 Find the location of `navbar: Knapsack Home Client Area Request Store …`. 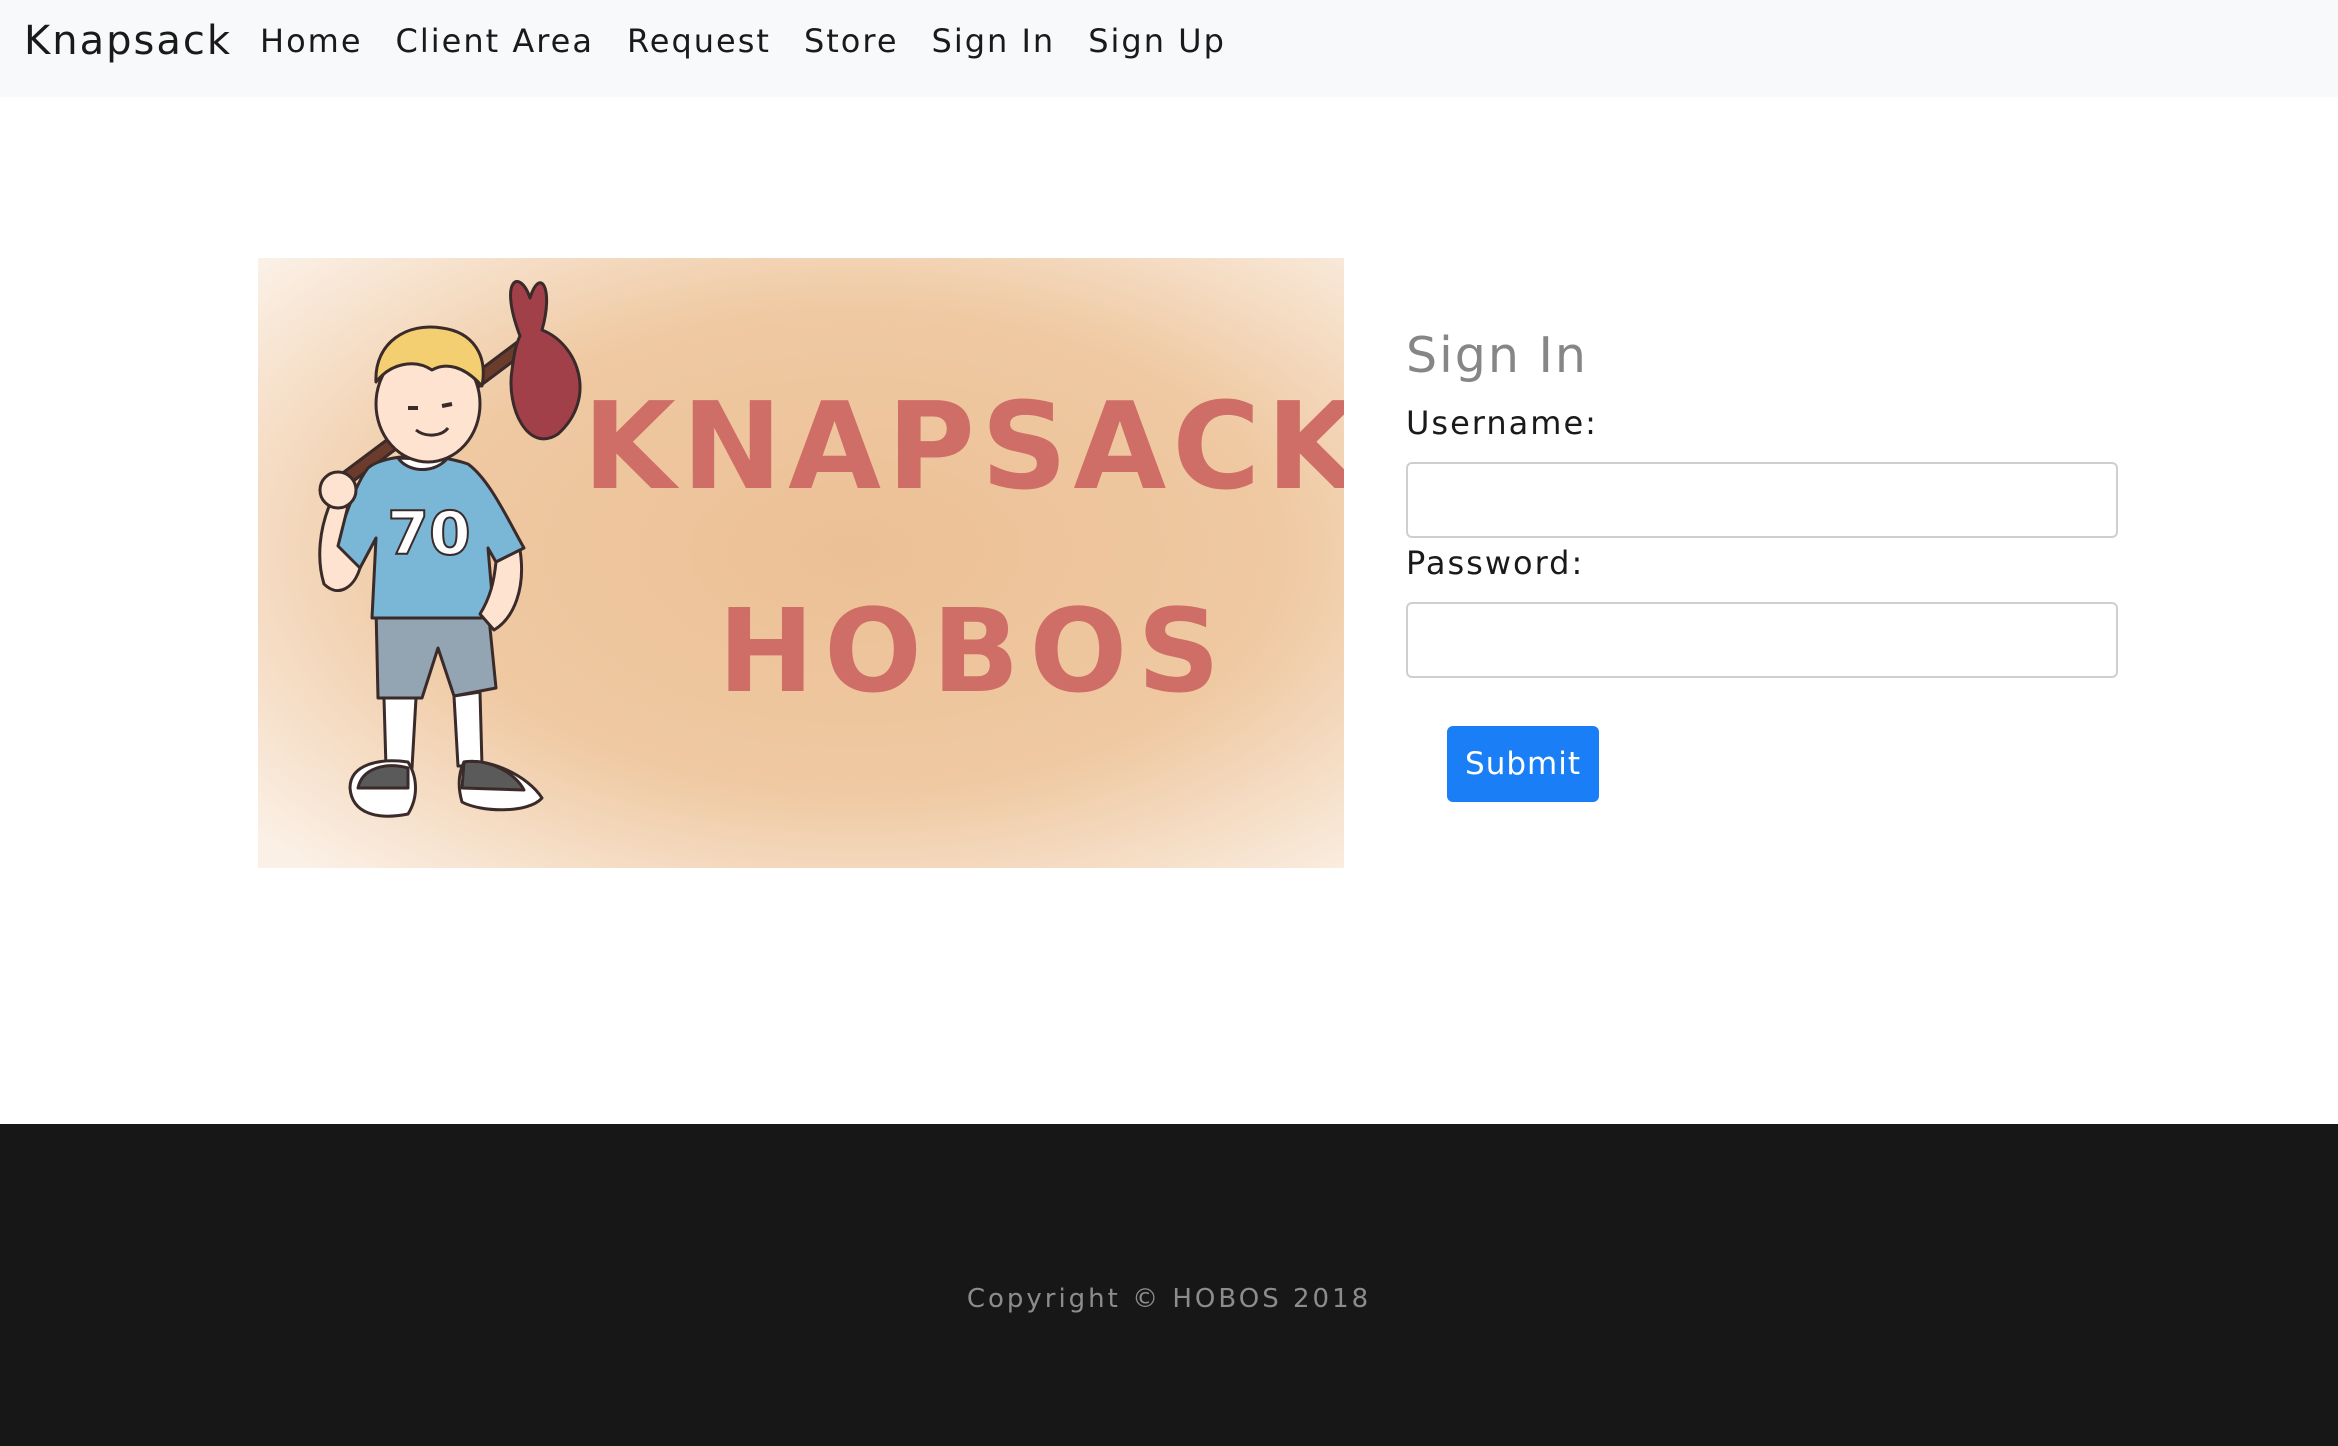

navbar: Knapsack Home Client Area Request Store … is located at coordinates (1169, 48).